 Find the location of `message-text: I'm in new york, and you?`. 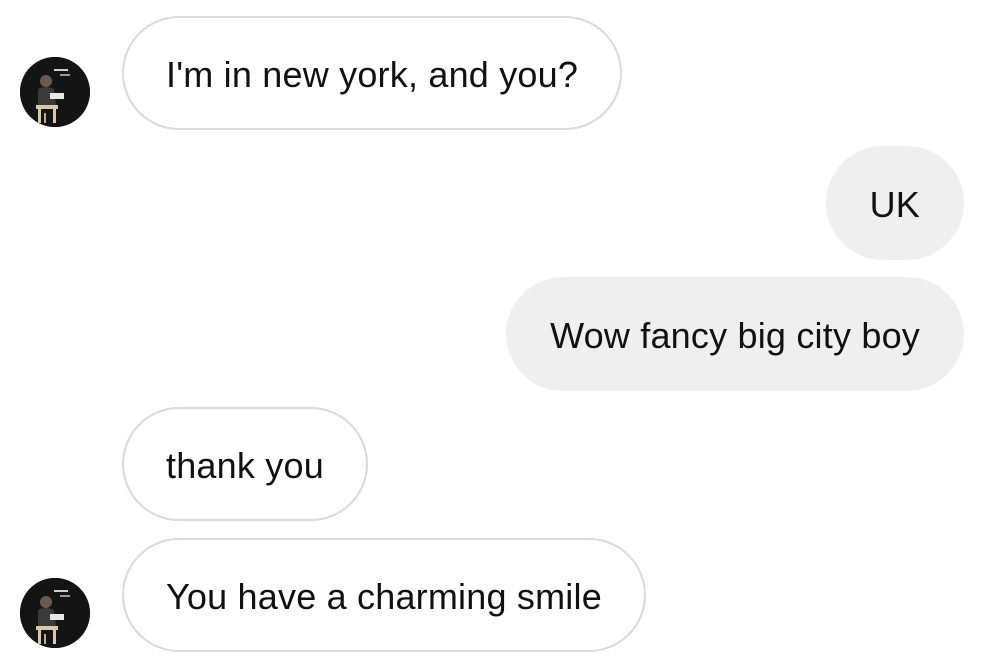

message-text: I'm in new york, and you? is located at coordinates (372, 74).